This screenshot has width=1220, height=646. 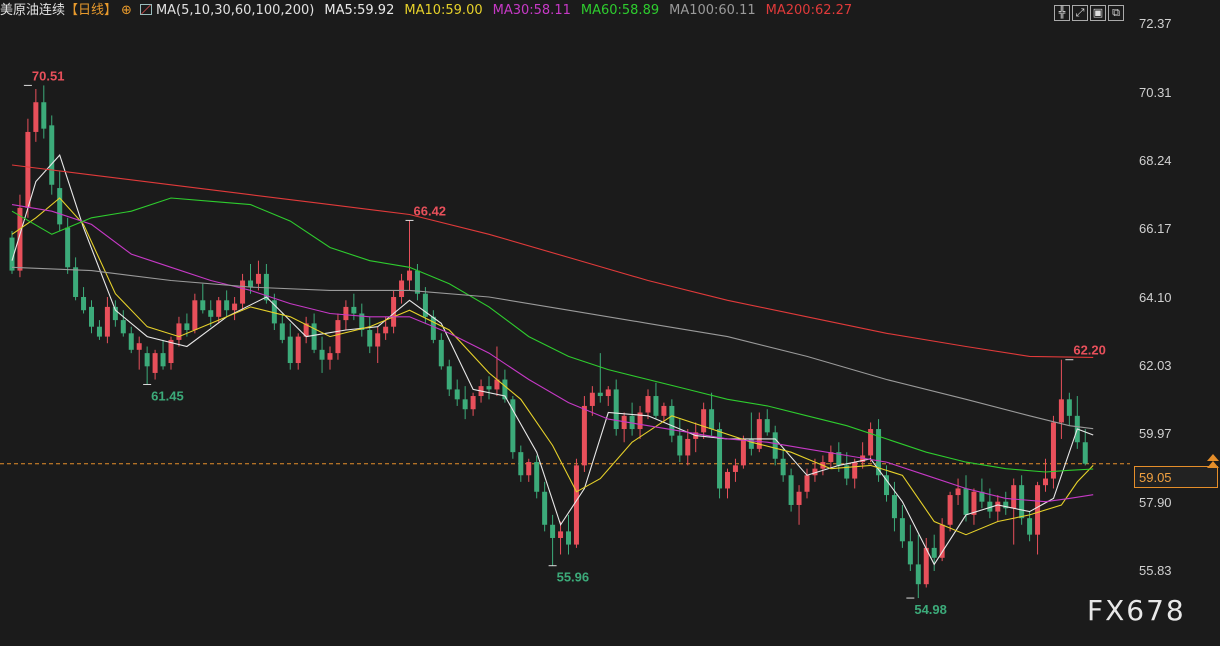 What do you see at coordinates (1155, 502) in the screenshot?
I see `y-axis-label: 57.90` at bounding box center [1155, 502].